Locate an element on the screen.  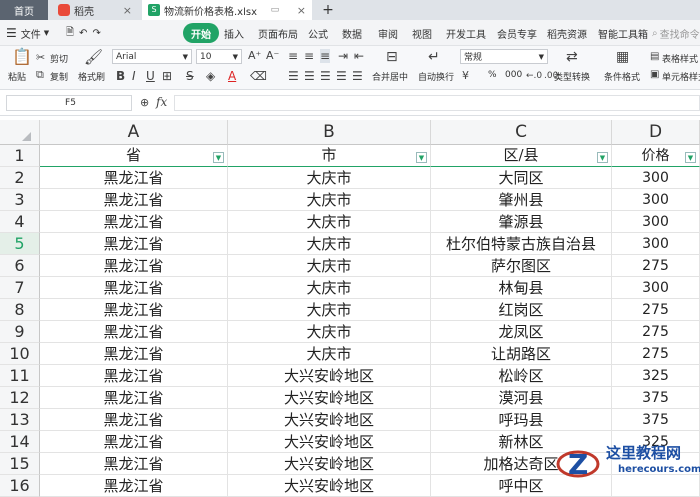
tab-developer: 开发工具 is located at coordinates (466, 33).